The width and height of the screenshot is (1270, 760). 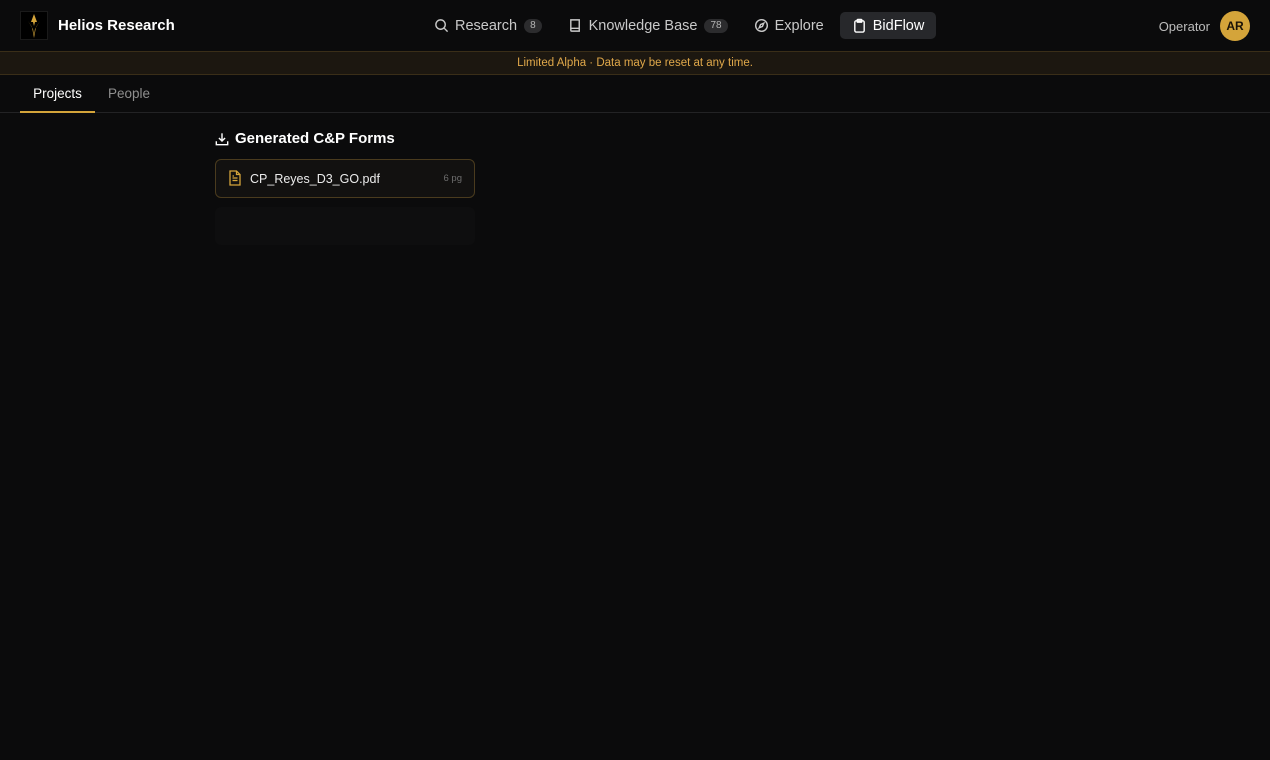 I want to click on download-icon, so click(x=222, y=139).